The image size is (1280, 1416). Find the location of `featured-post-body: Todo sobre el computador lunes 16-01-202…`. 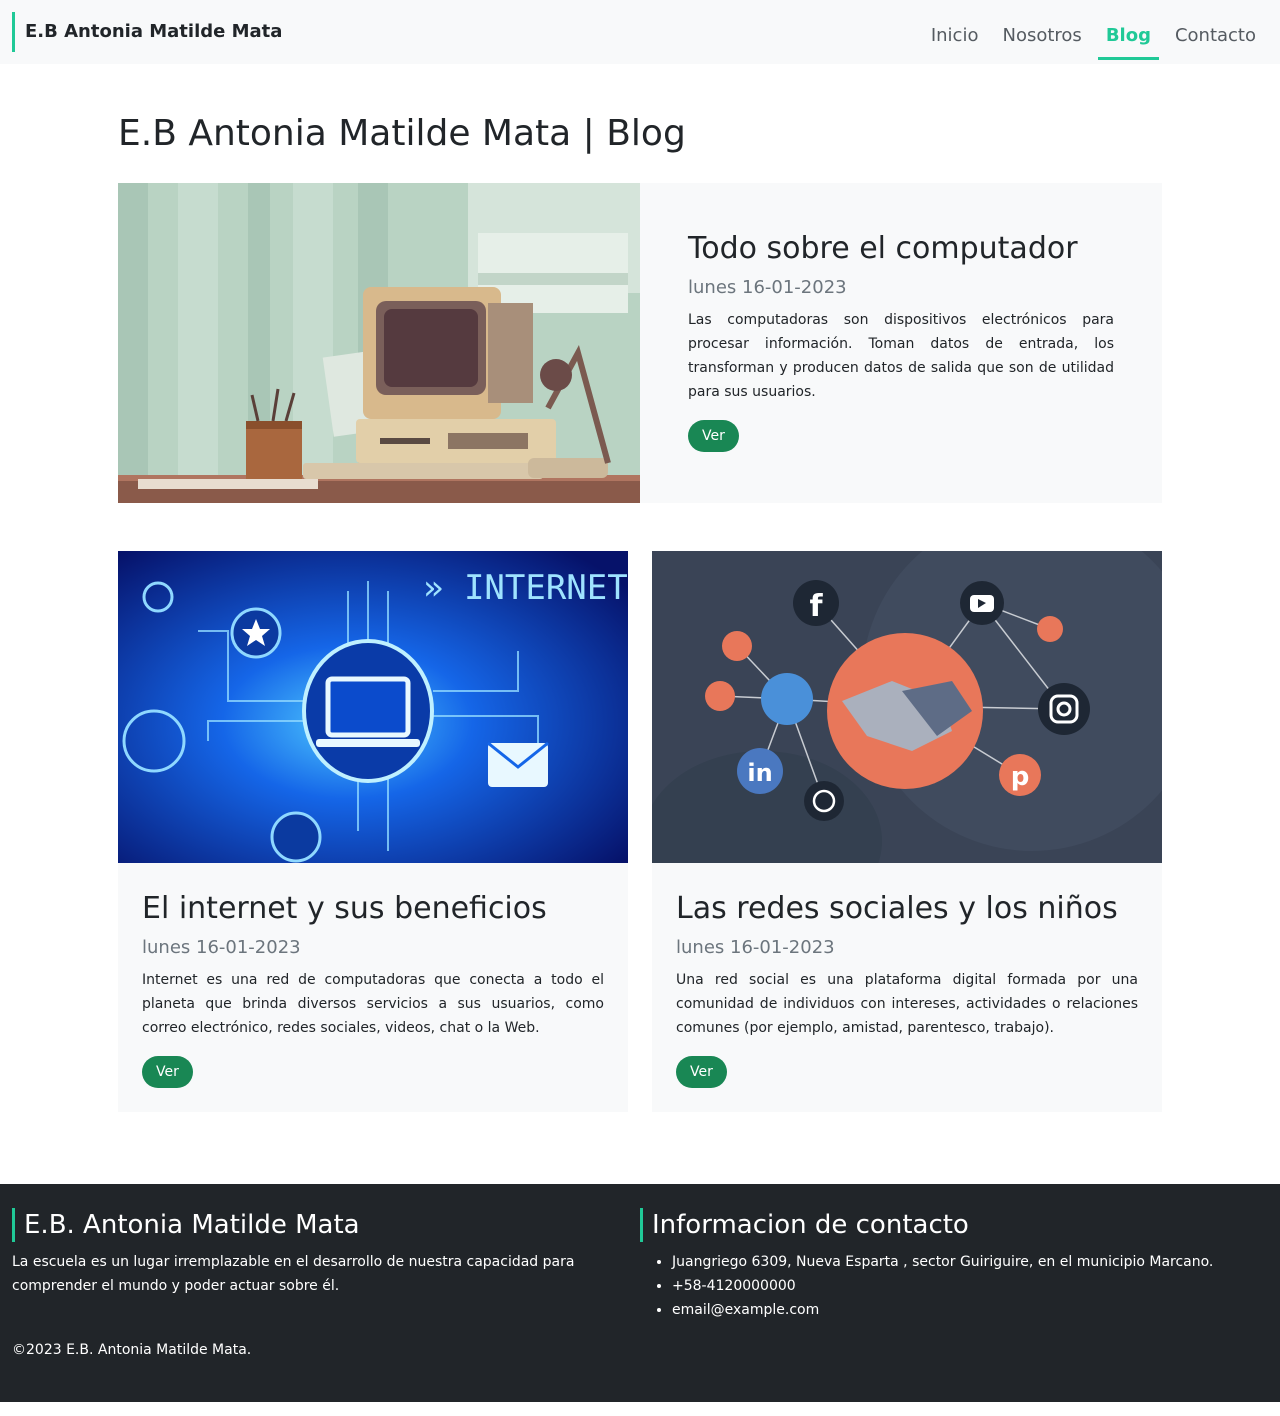

featured-post-body: Todo sobre el computador lunes 16-01-202… is located at coordinates (901, 343).